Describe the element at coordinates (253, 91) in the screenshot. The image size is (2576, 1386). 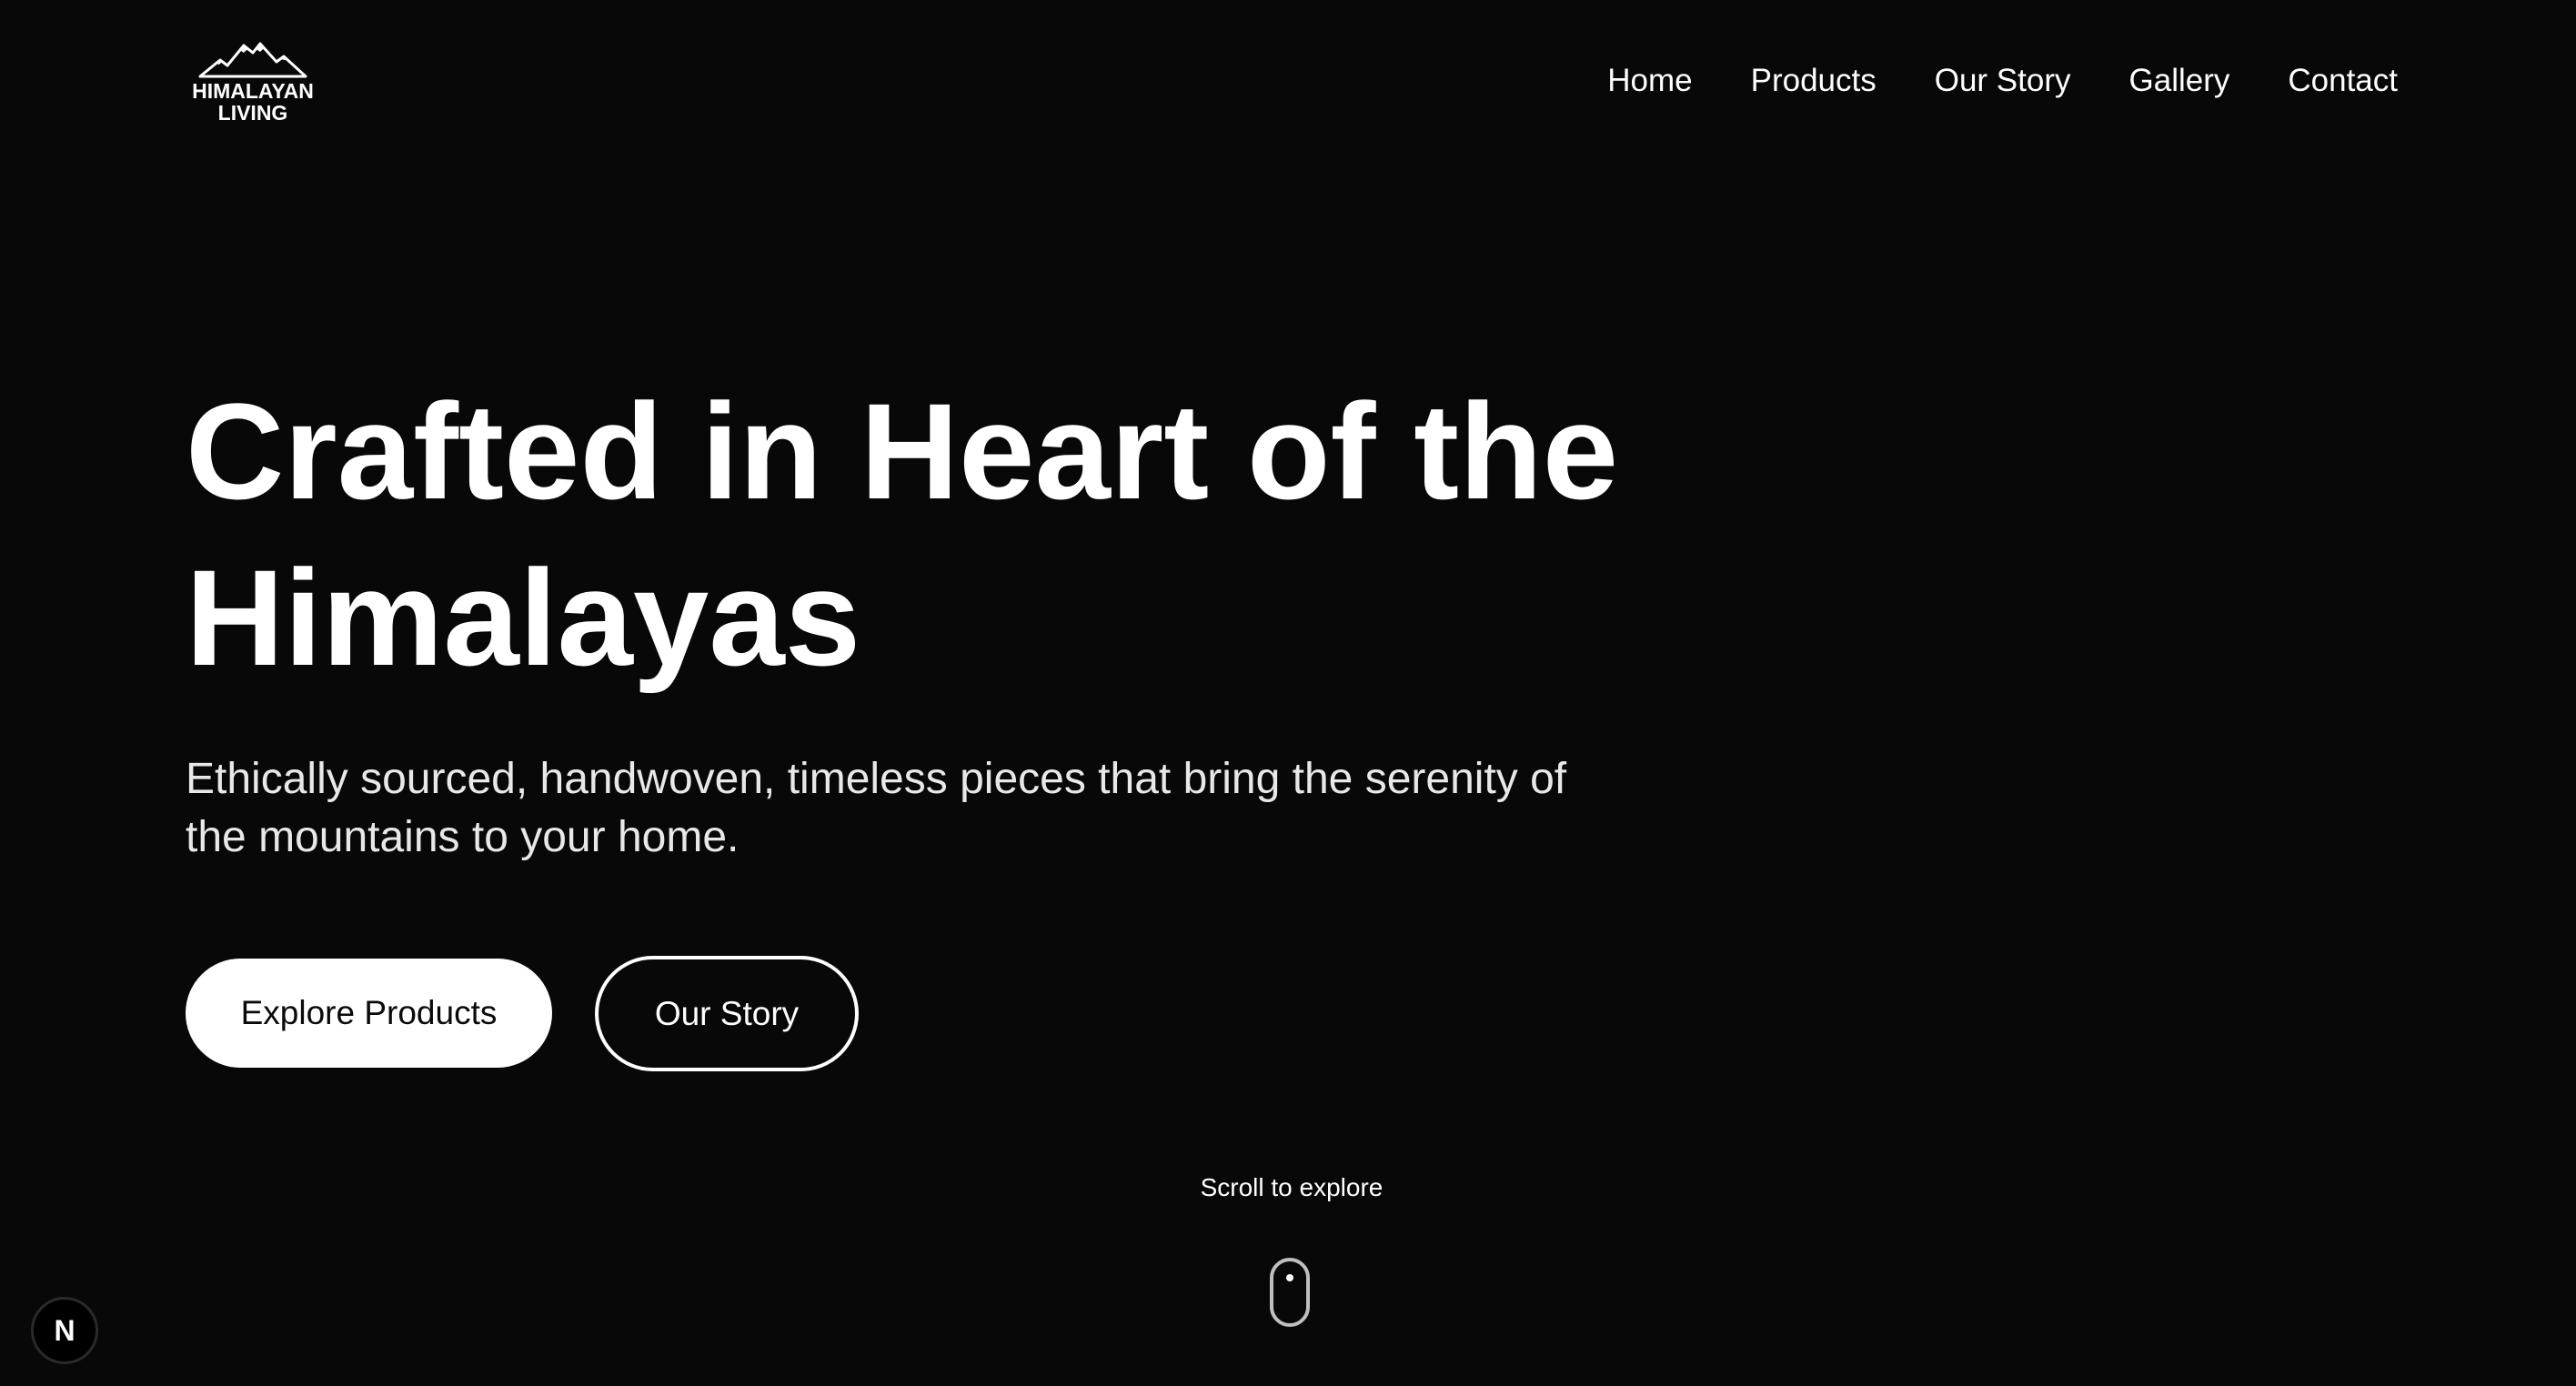
I see `brand-name-line1: HIMALAYAN` at that location.